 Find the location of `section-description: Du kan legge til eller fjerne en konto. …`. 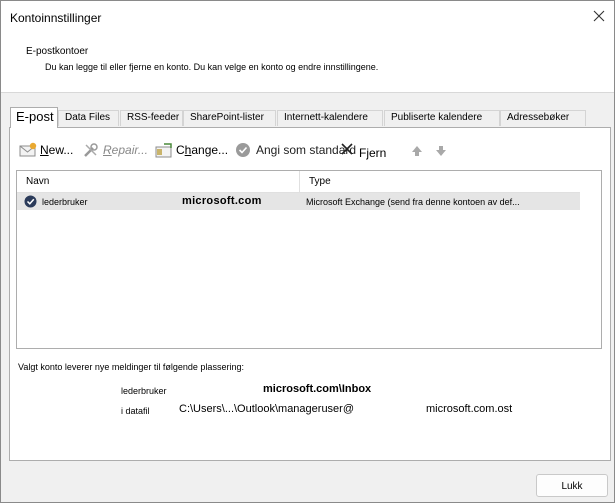

section-description: Du kan legge til eller fjerne en konto. … is located at coordinates (212, 67).